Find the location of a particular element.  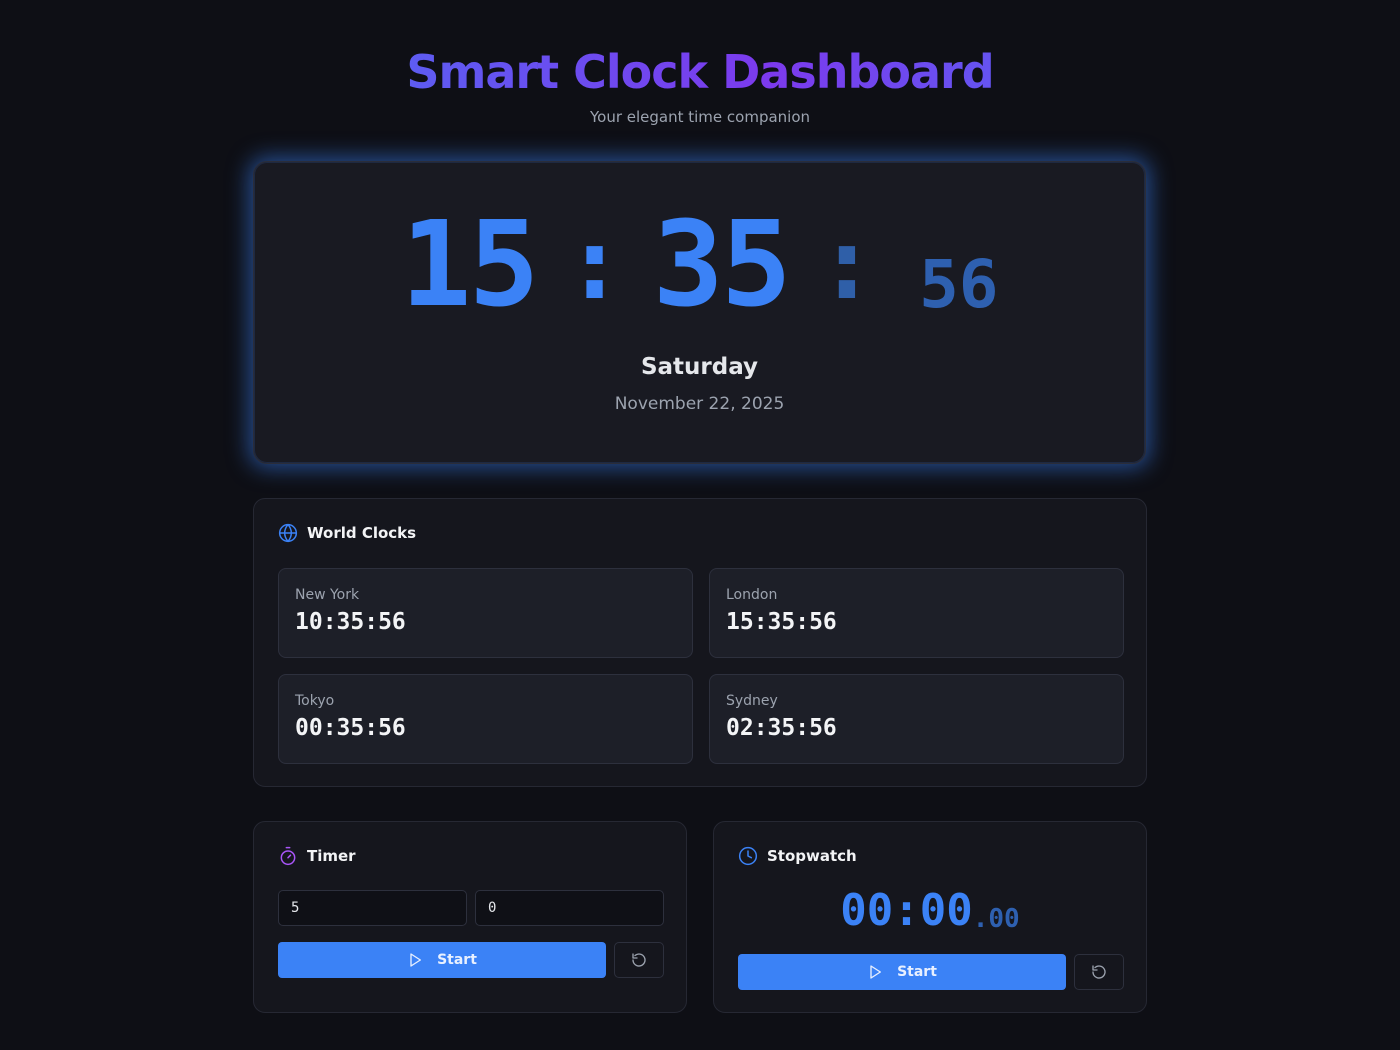

stopwatch-milliseconds: .00 is located at coordinates (996, 919).